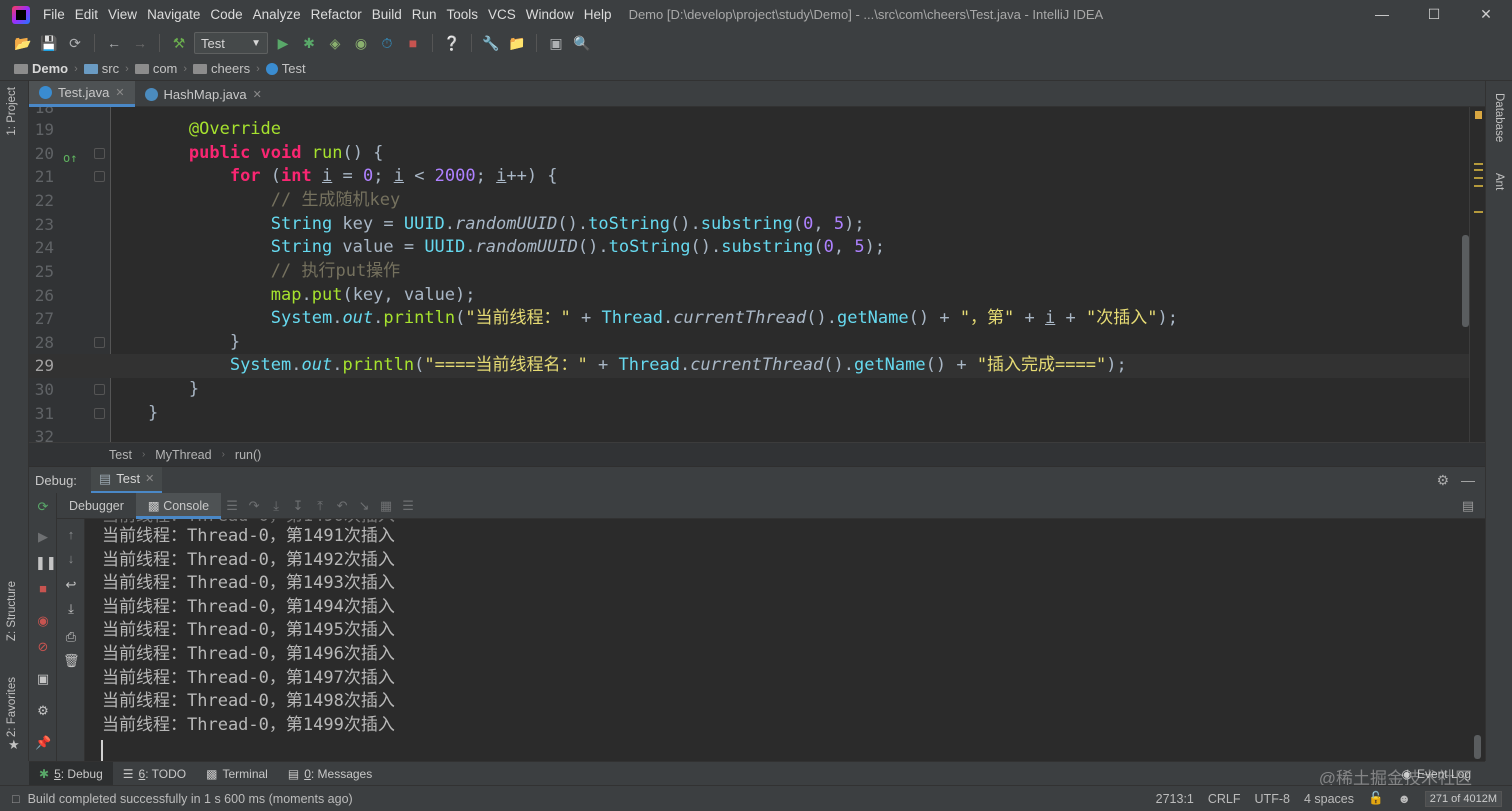 This screenshot has width=1512, height=811. I want to click on step-into-icon: ⤓, so click(276, 506).